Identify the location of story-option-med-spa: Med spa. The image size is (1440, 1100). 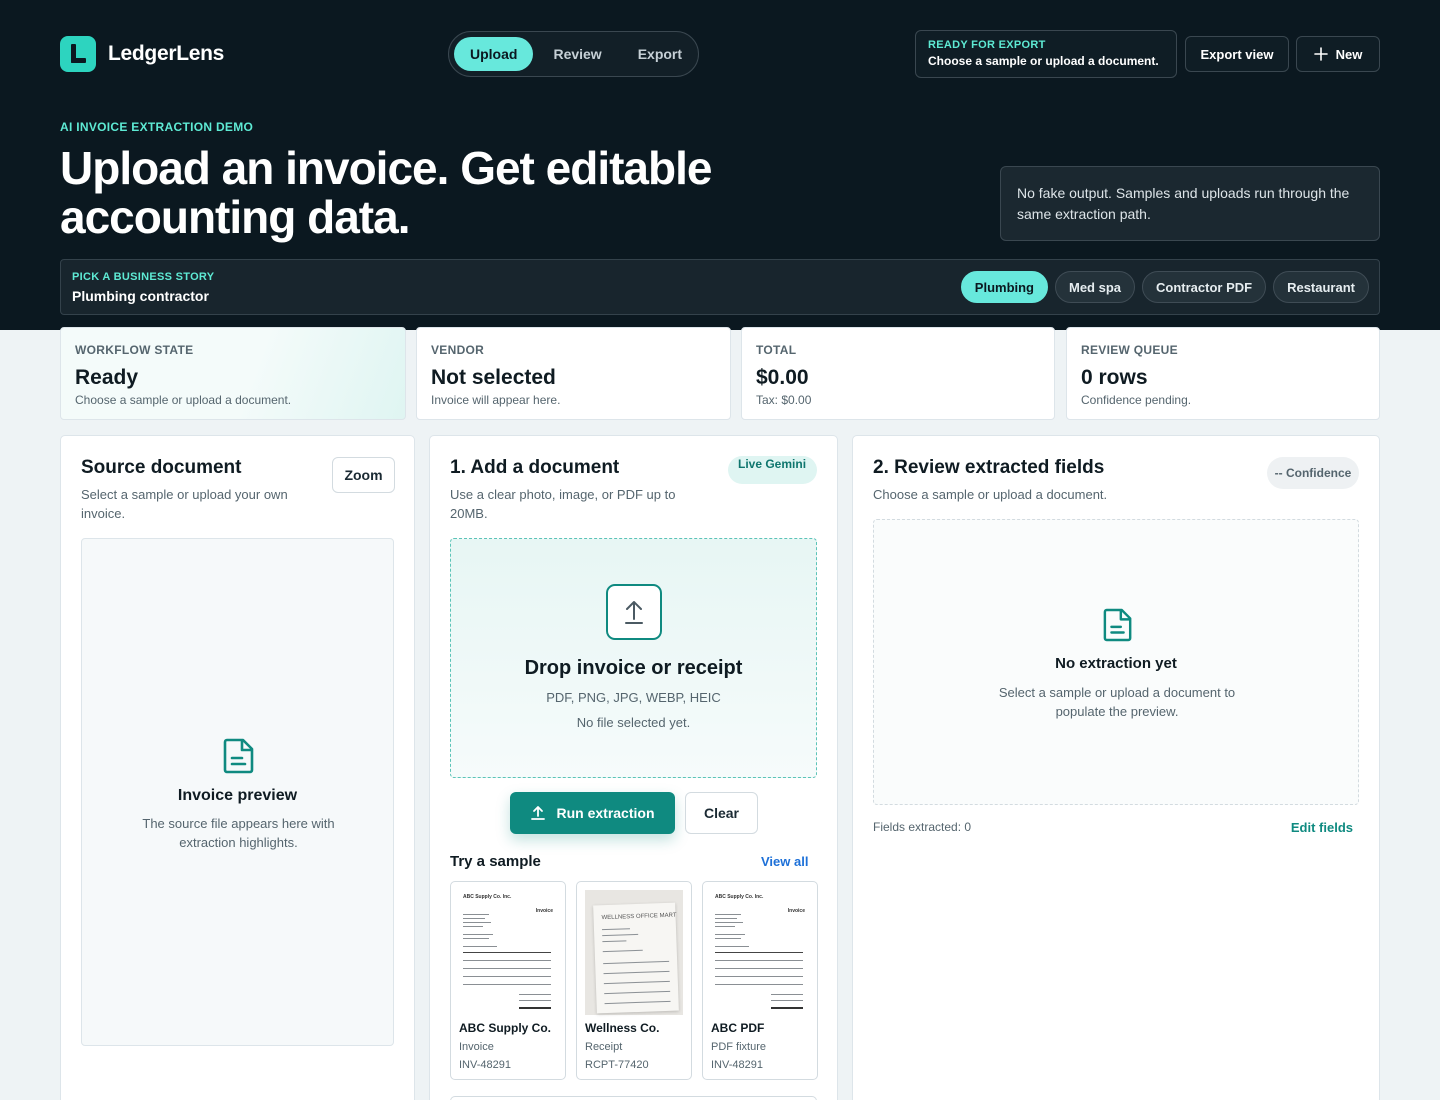
(1095, 287).